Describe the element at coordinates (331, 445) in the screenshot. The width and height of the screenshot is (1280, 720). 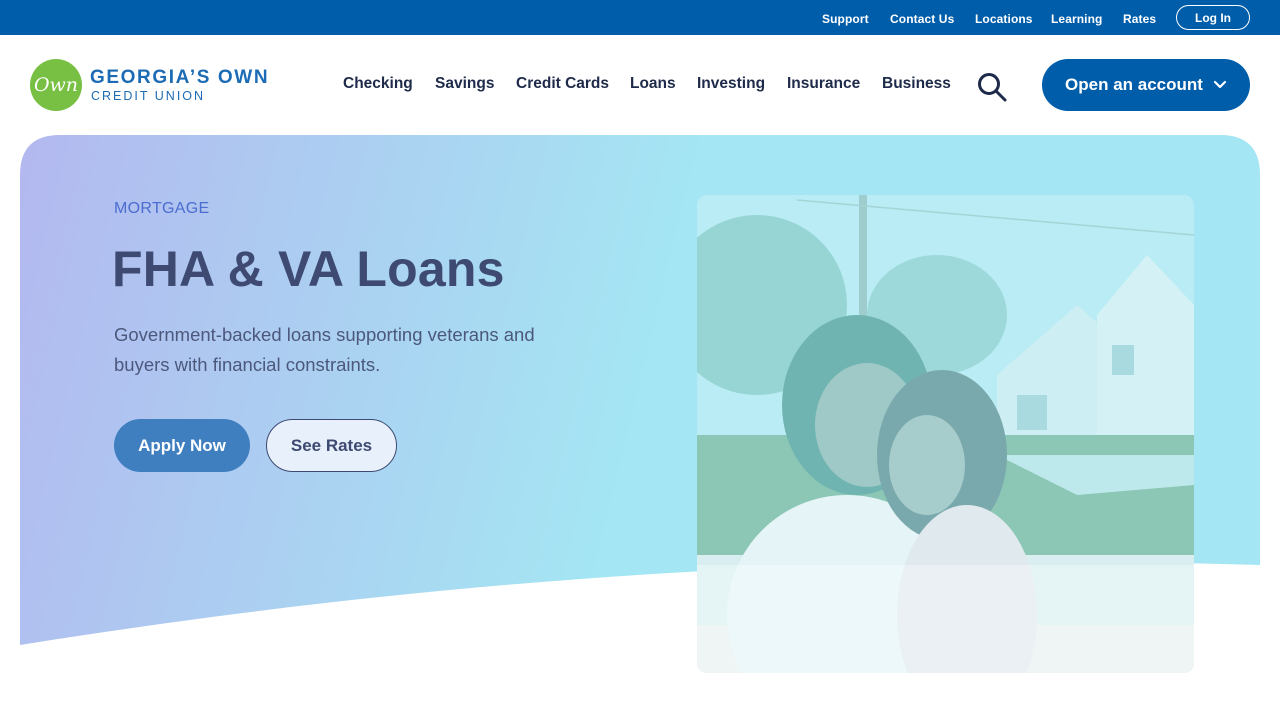
I see `see-rates-button: See Rates` at that location.